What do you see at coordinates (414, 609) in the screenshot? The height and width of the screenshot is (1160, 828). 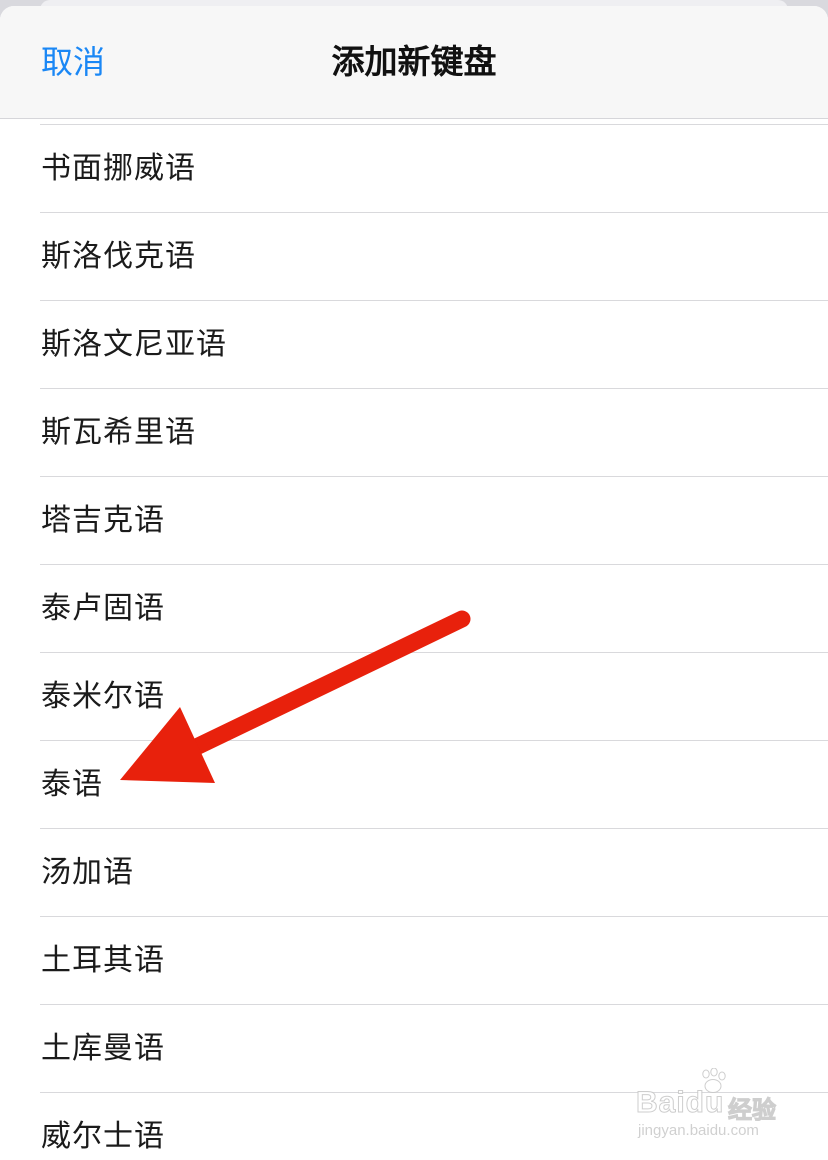 I see `list-item: 泰卢固语` at bounding box center [414, 609].